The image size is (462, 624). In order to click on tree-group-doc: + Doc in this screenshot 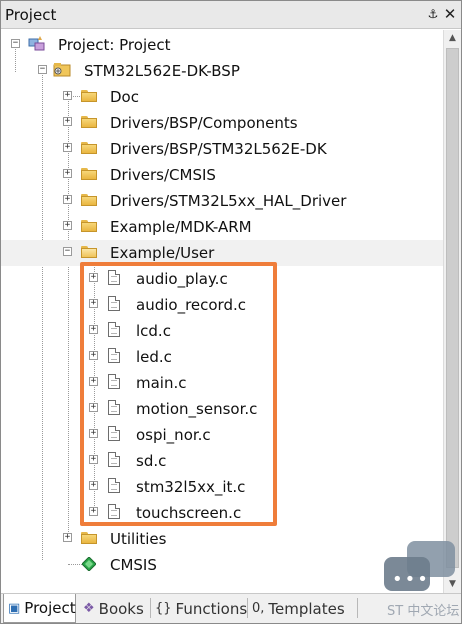, I will do `click(222, 97)`.